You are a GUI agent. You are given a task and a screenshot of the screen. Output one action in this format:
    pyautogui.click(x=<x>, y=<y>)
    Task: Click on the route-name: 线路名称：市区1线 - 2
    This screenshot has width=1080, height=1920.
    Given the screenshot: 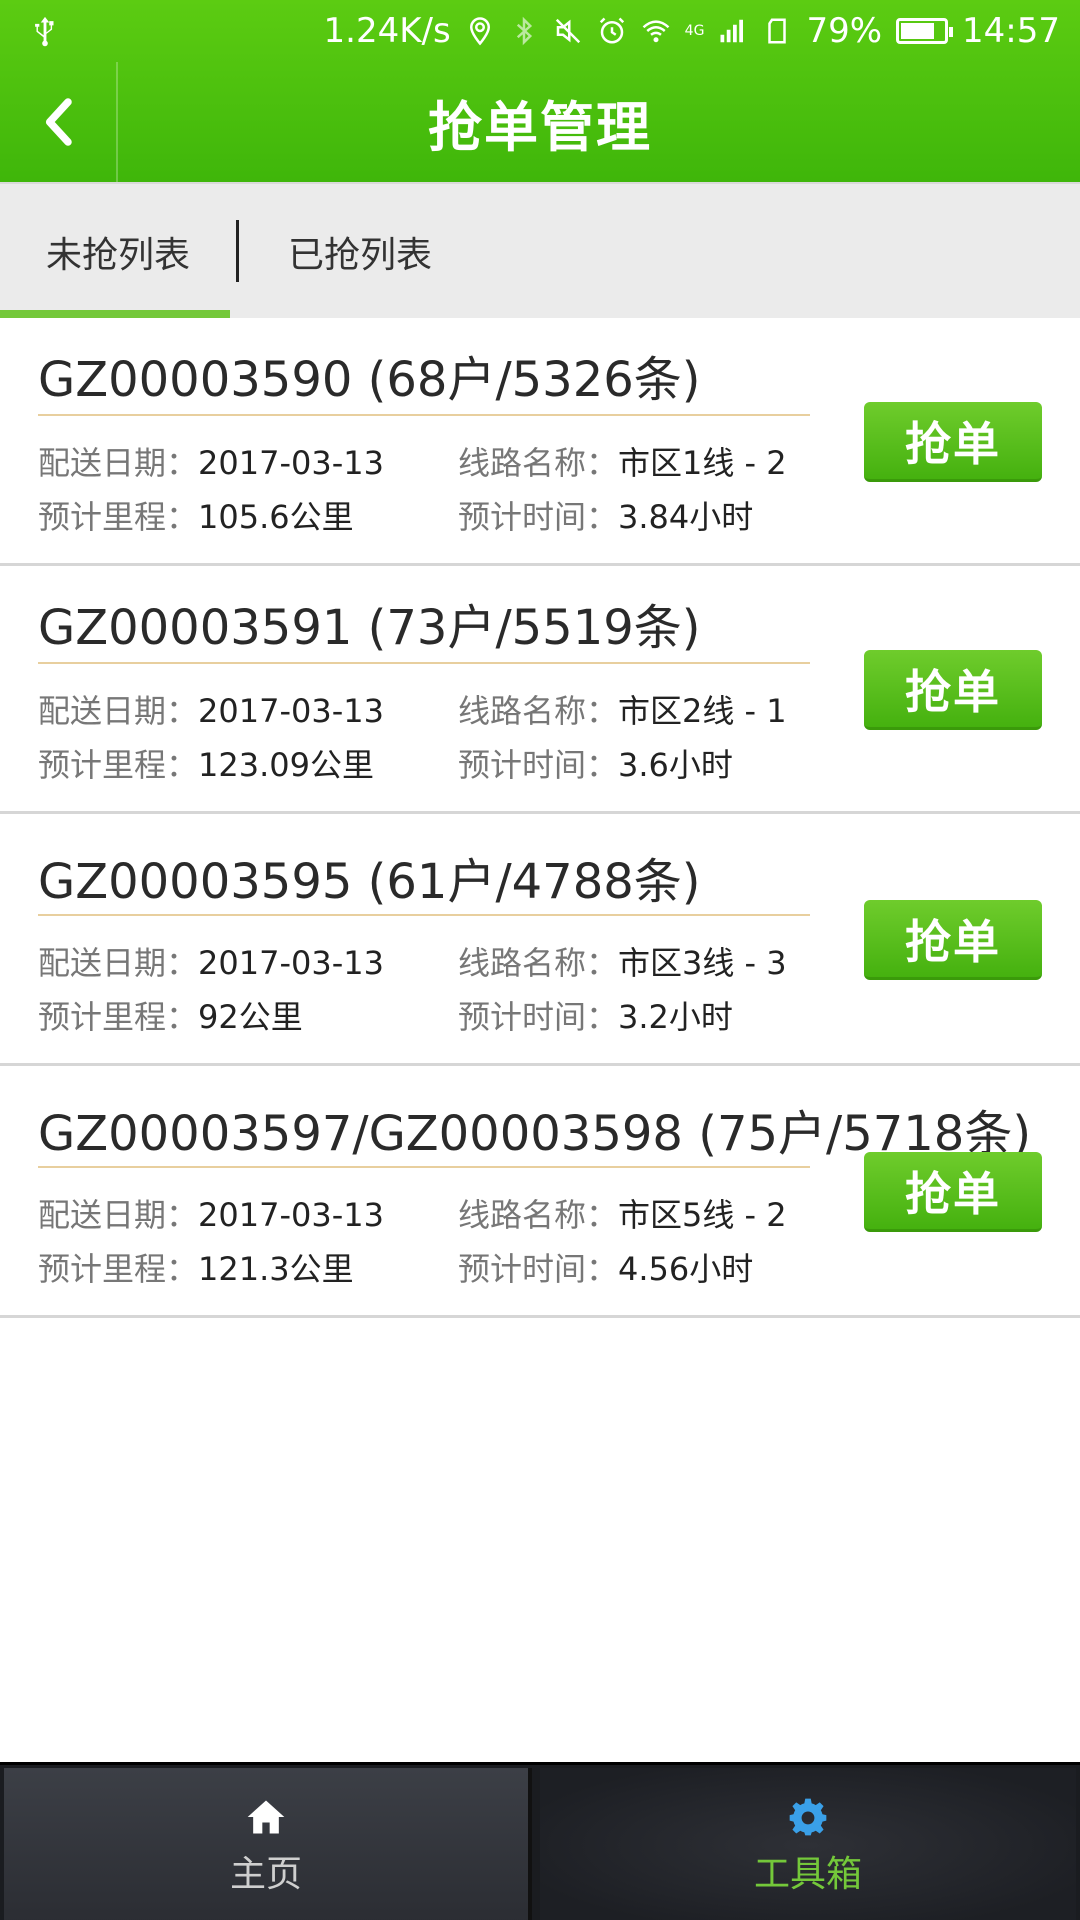 What is the action you would take?
    pyautogui.click(x=622, y=461)
    